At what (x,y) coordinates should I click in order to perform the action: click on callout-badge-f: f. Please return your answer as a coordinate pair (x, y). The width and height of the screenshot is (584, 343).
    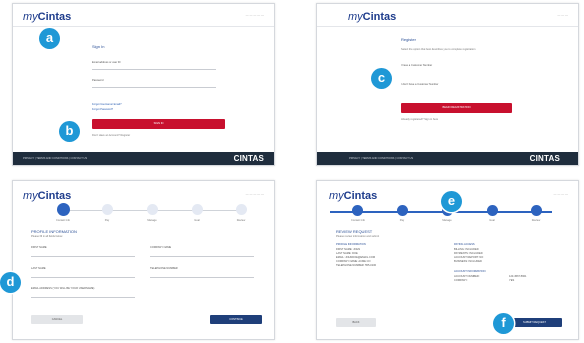
    Looking at the image, I should click on (503, 323).